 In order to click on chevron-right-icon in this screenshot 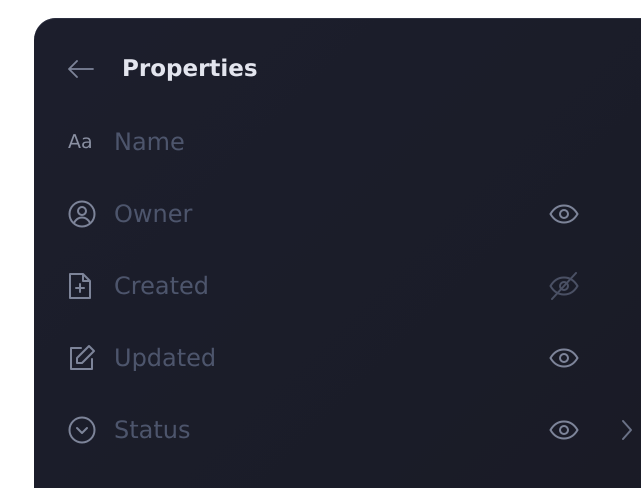, I will do `click(627, 430)`.